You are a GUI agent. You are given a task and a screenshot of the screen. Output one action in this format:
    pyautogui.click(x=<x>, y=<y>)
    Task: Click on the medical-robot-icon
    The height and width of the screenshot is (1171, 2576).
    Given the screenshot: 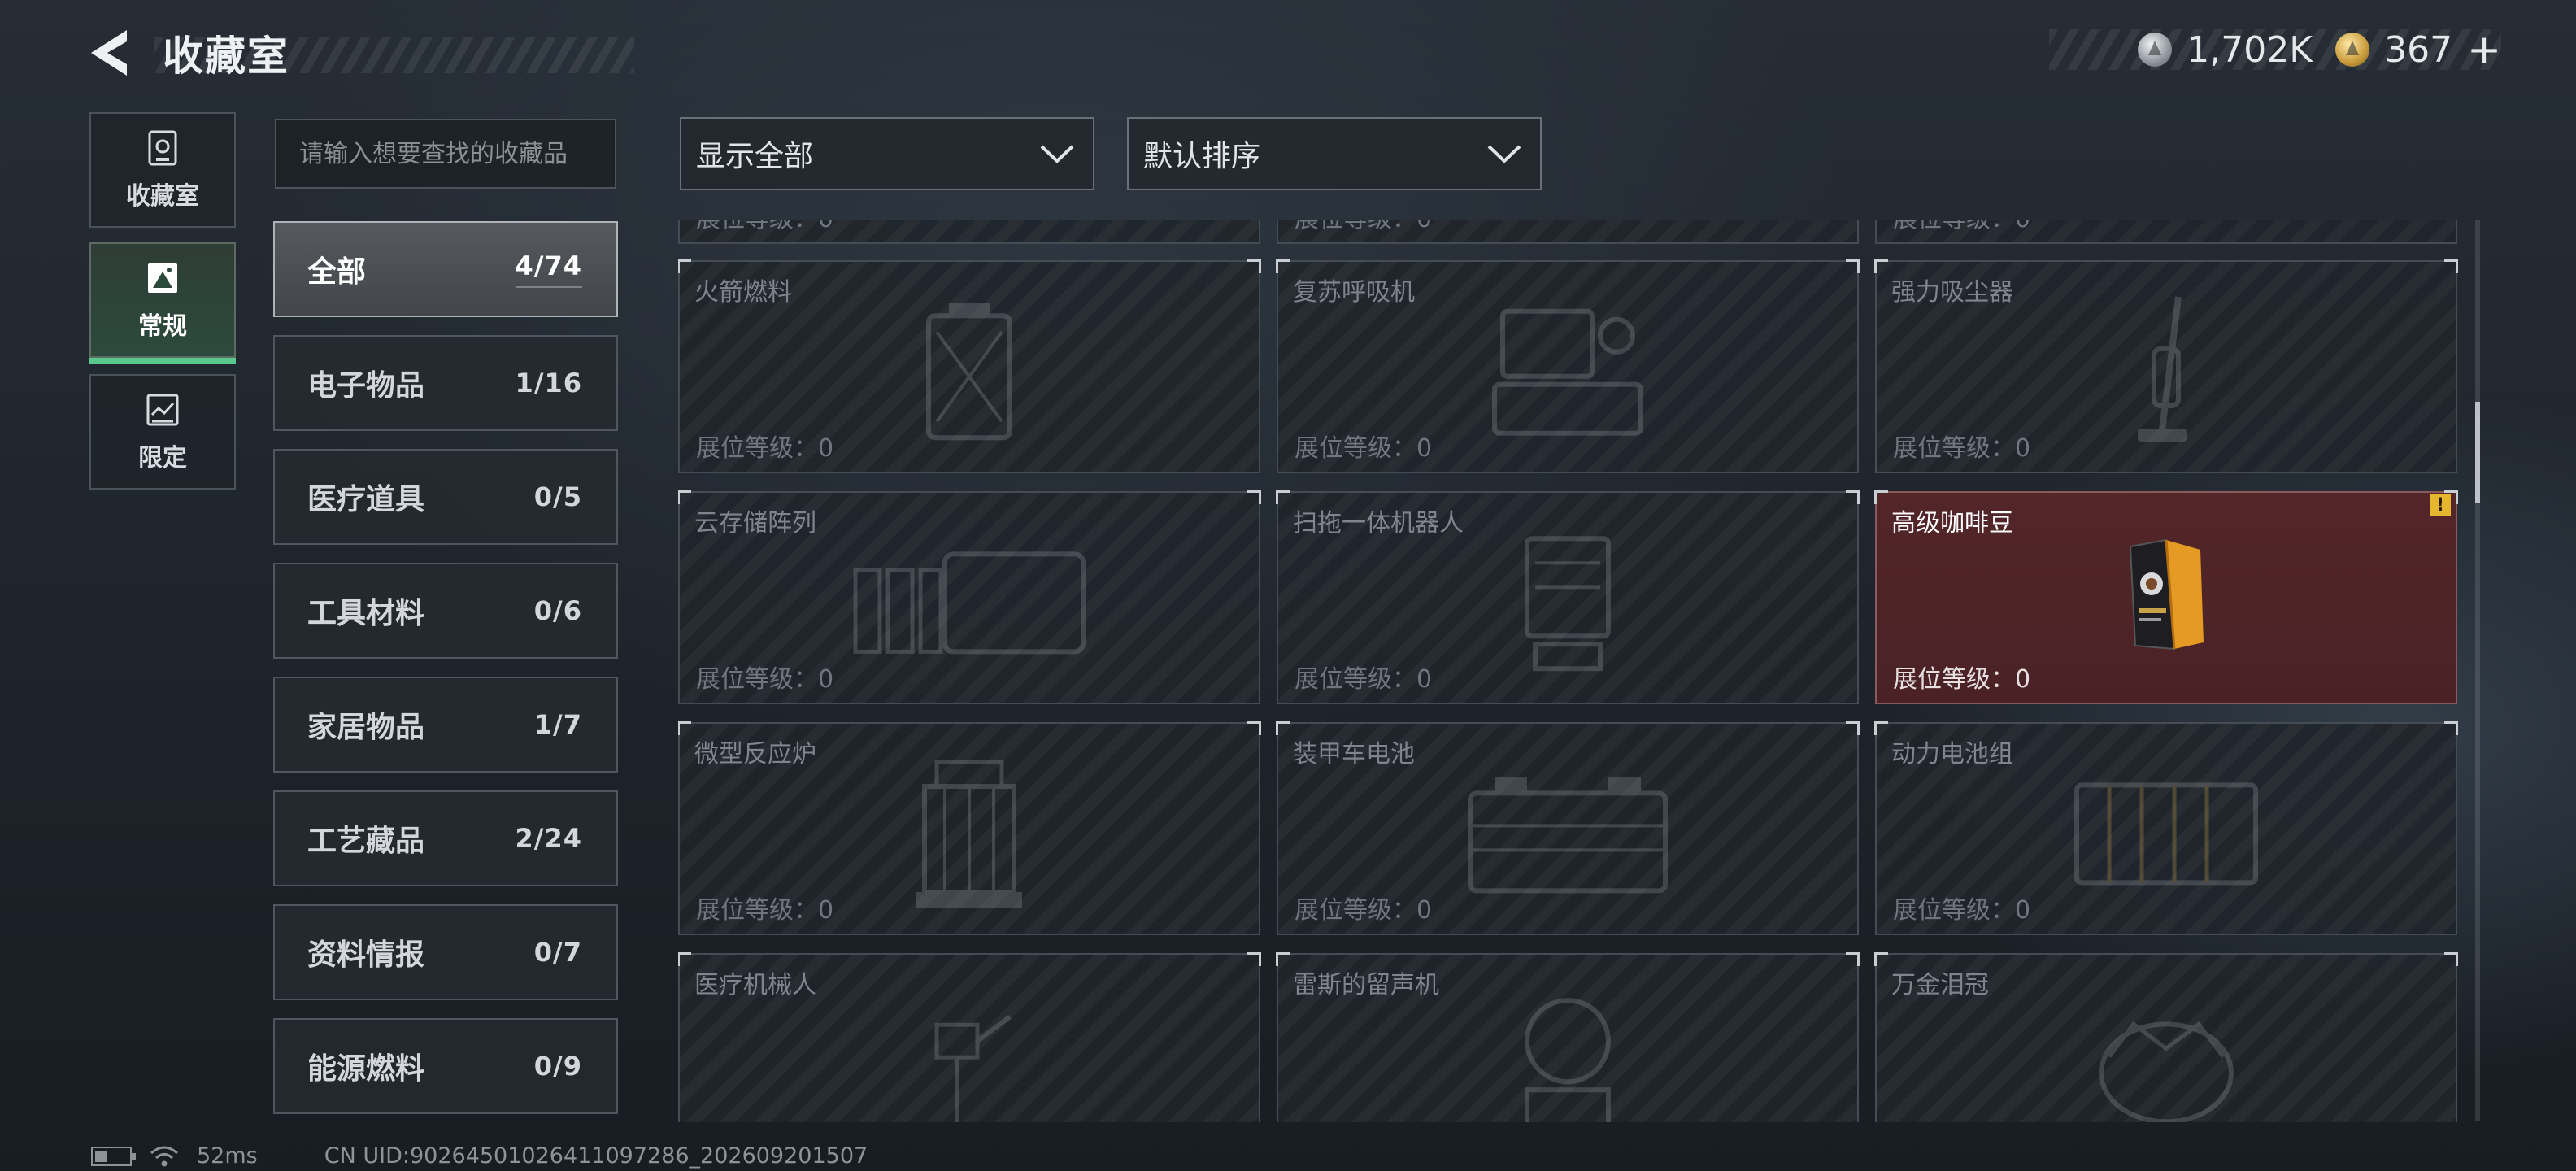 What is the action you would take?
    pyautogui.click(x=973, y=1068)
    